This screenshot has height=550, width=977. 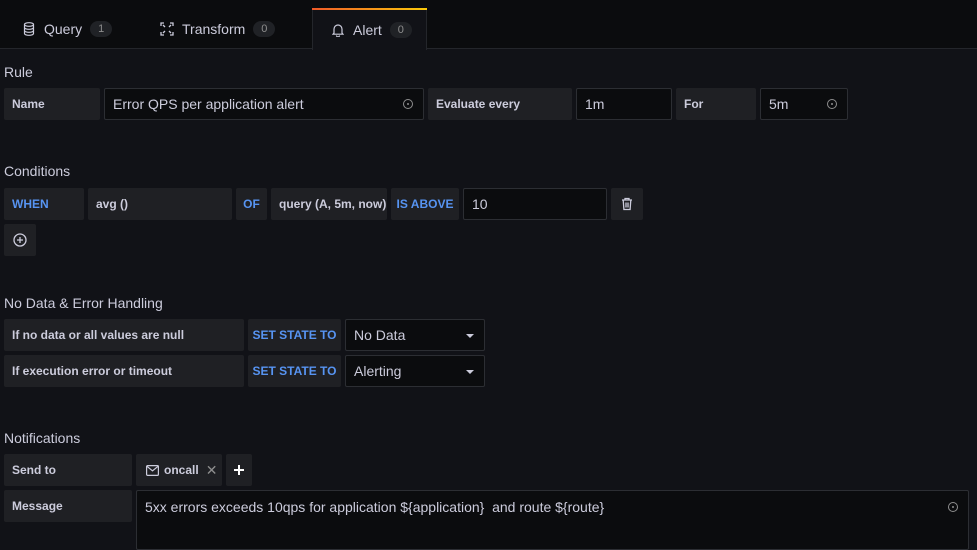 I want to click on add-condition-button, so click(x=20, y=240).